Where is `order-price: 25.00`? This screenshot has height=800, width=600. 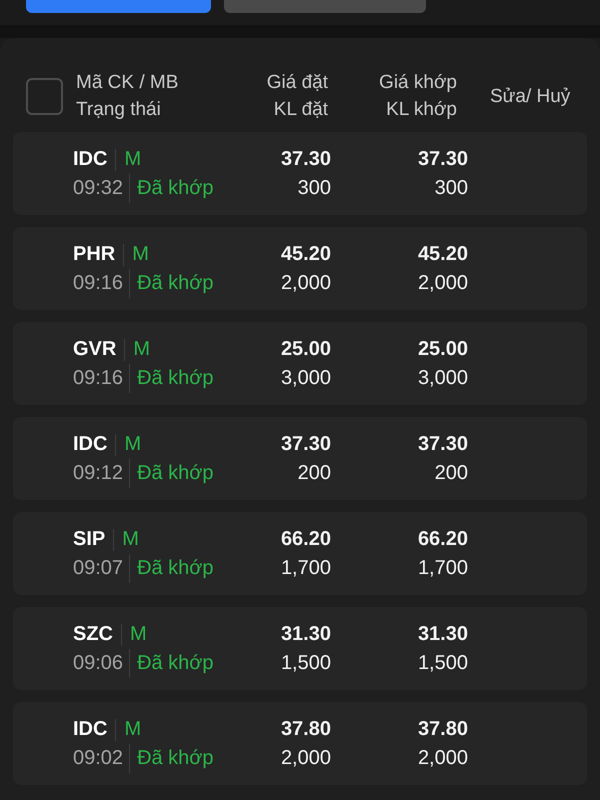 order-price: 25.00 is located at coordinates (305, 349).